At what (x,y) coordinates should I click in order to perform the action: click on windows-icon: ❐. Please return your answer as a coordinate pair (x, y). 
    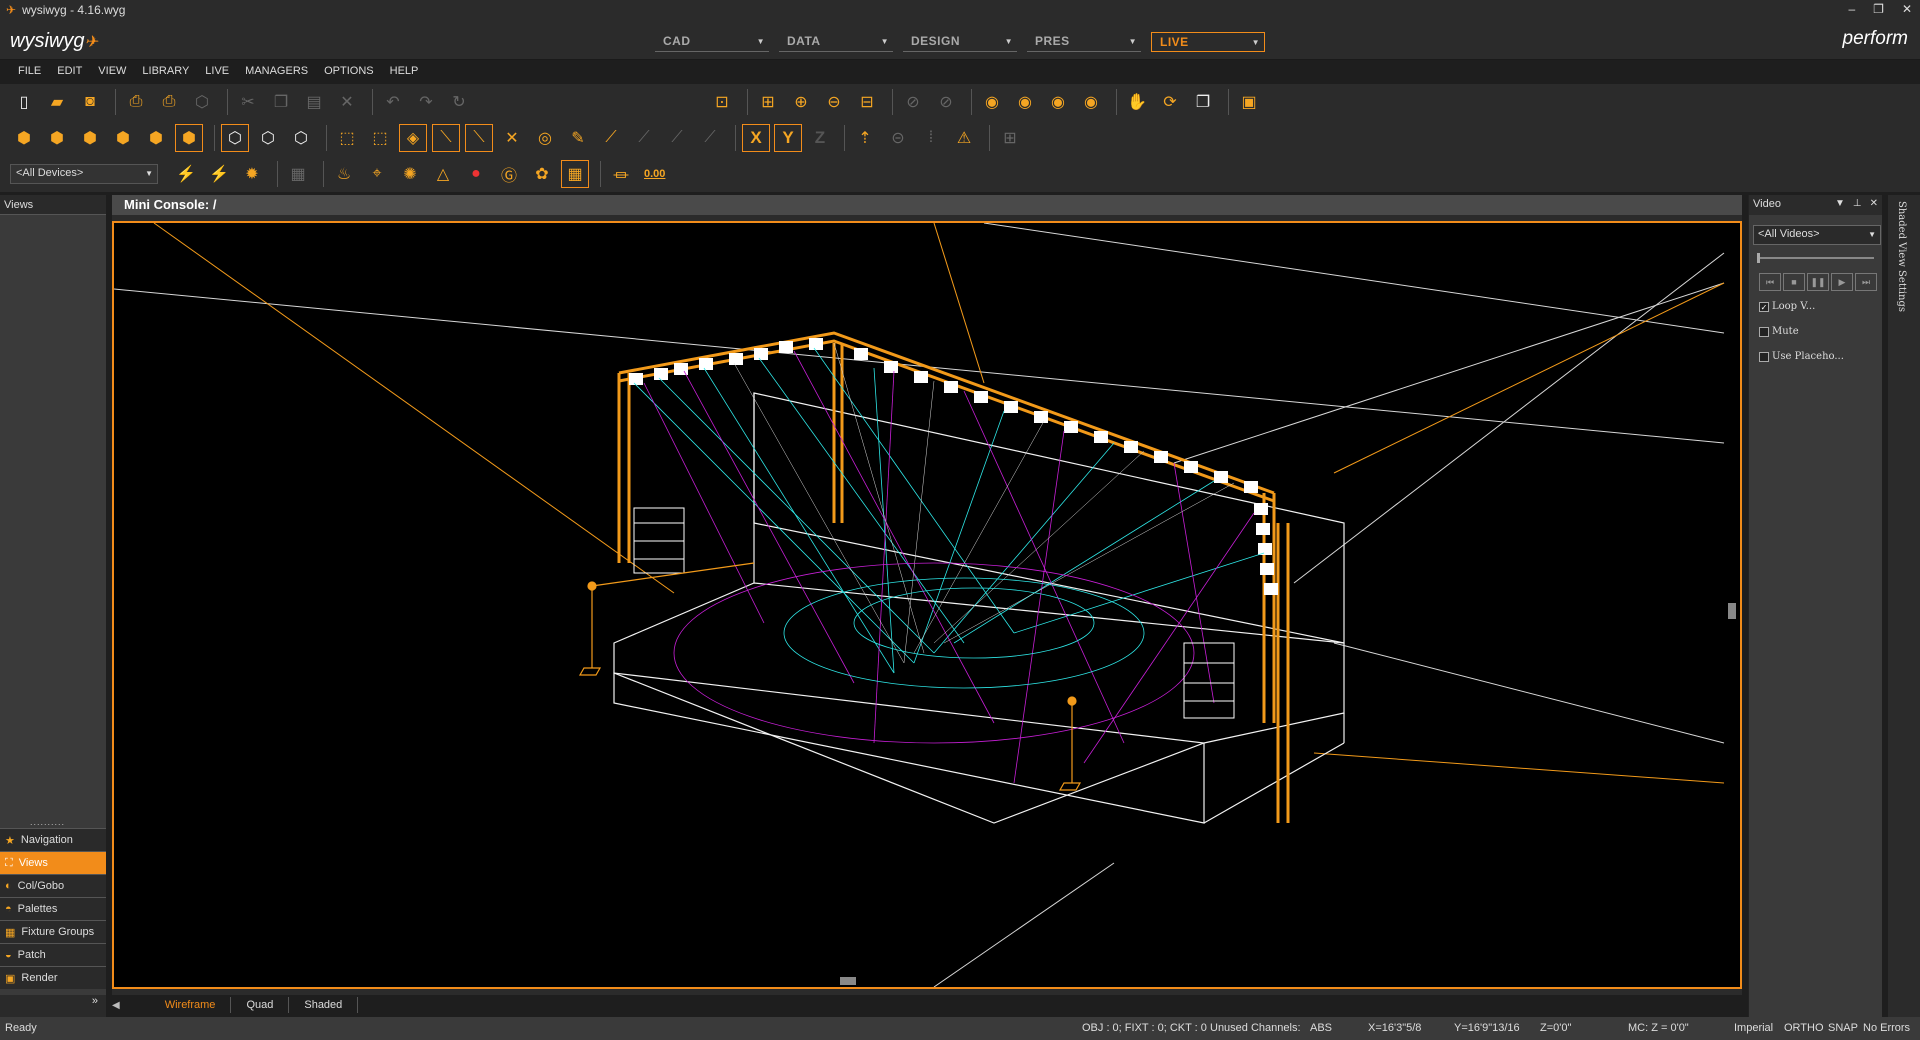
    Looking at the image, I should click on (1203, 102).